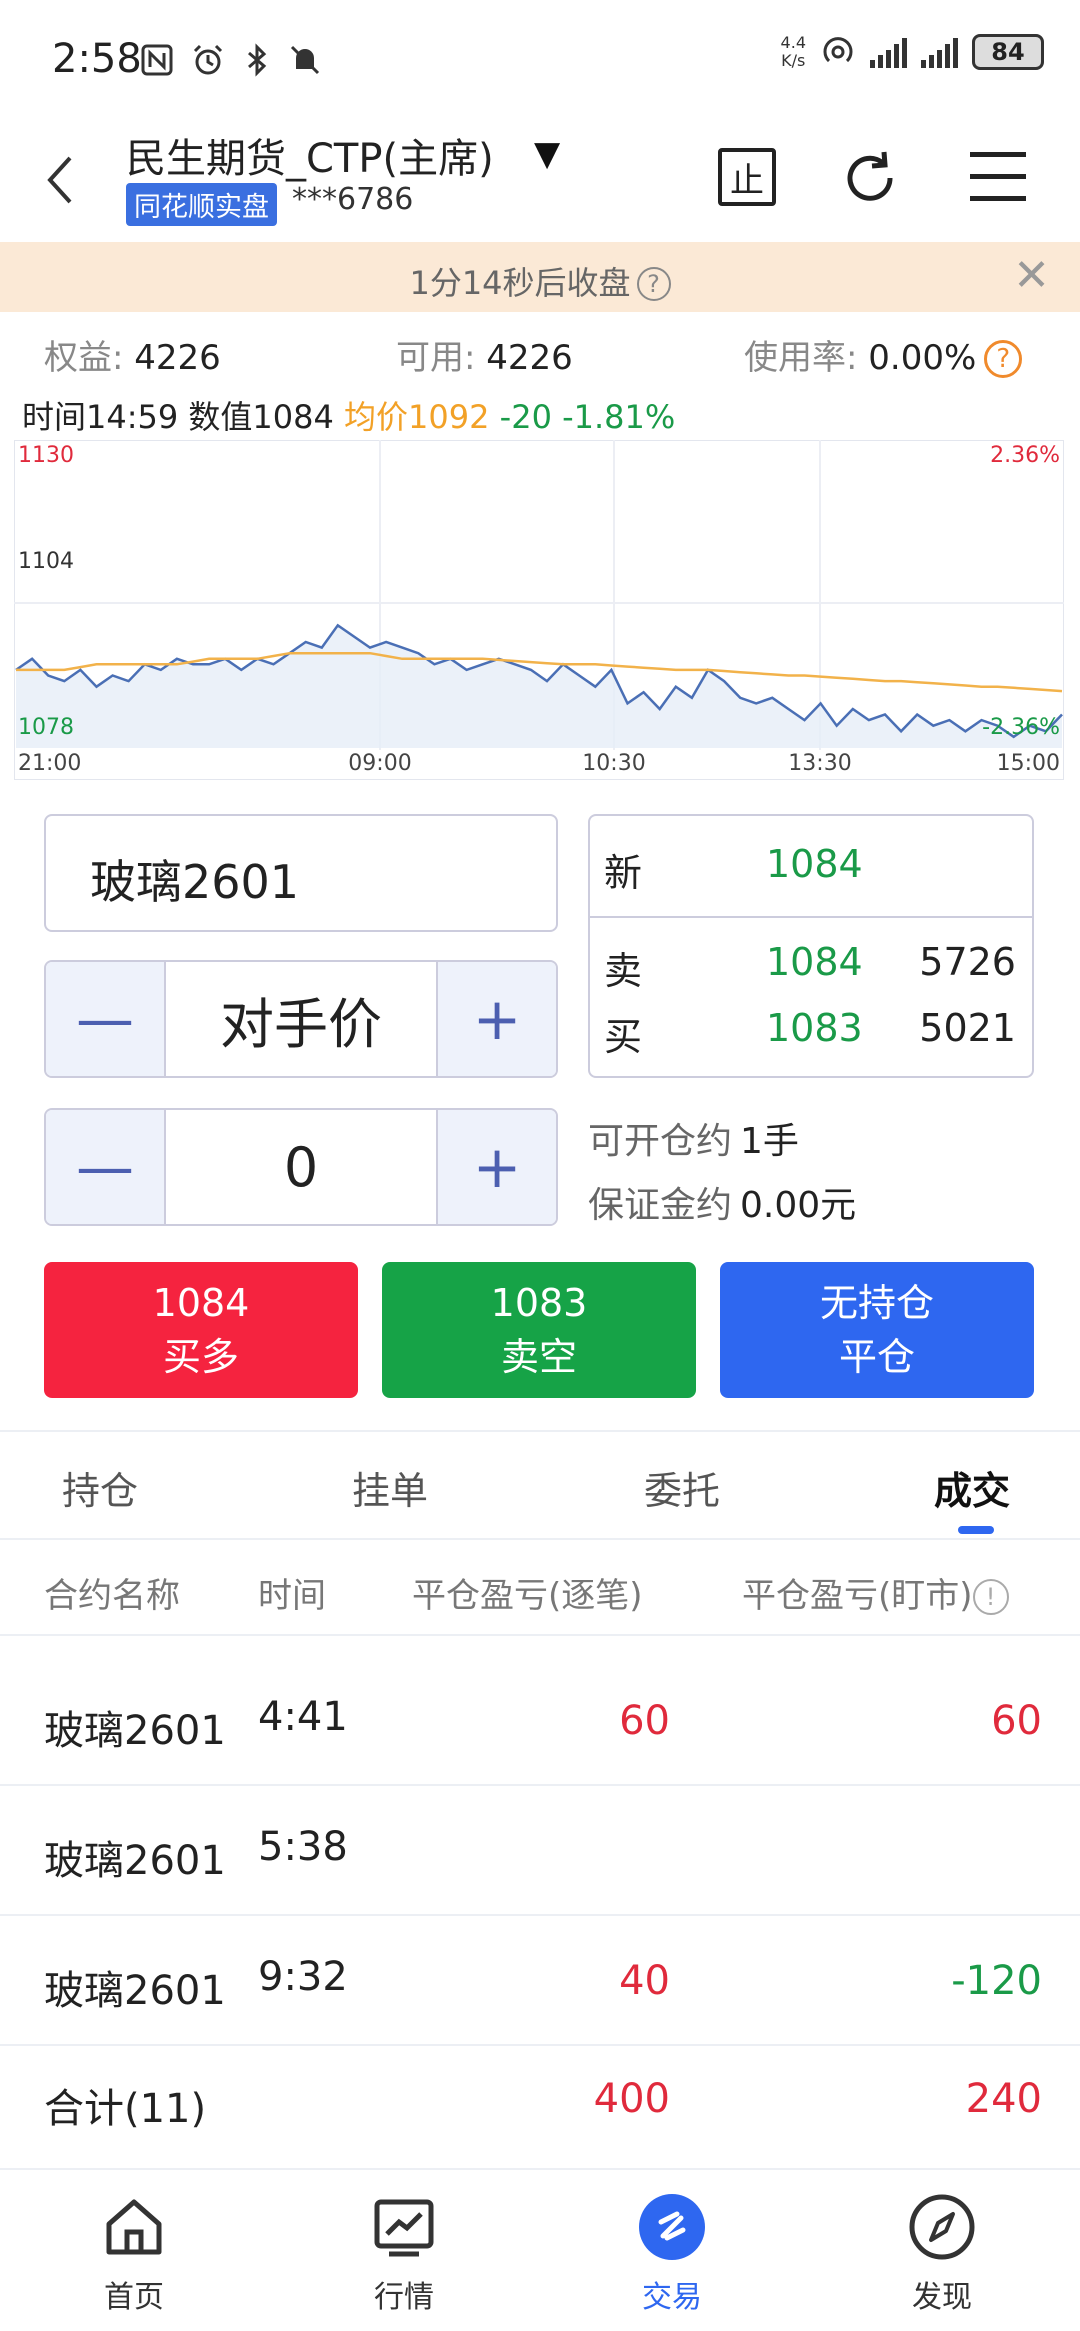 Image resolution: width=1080 pixels, height=2331 pixels. Describe the element at coordinates (875, 1592) in the screenshot. I see `col-pnl-mark: 平仓盈亏(盯市)!` at that location.